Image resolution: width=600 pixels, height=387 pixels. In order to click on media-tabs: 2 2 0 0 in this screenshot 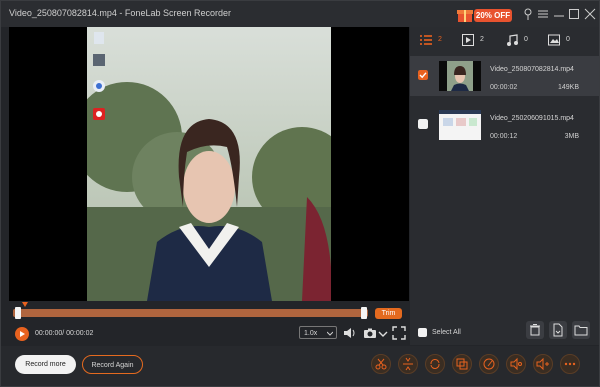, I will do `click(504, 40)`.